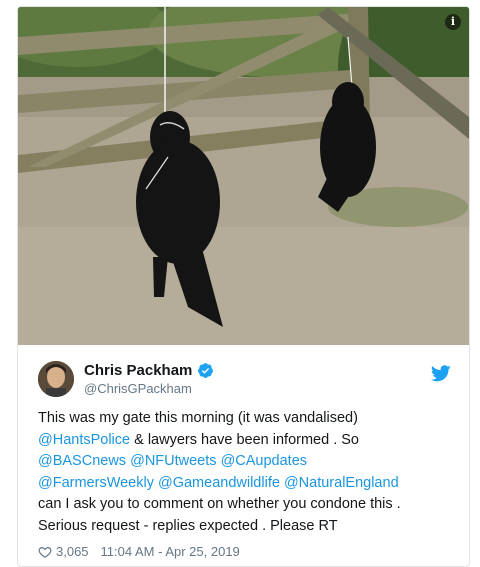  I want to click on tweet-line-3: @BASCnews @NFUtweets @CAupdates, so click(247, 462).